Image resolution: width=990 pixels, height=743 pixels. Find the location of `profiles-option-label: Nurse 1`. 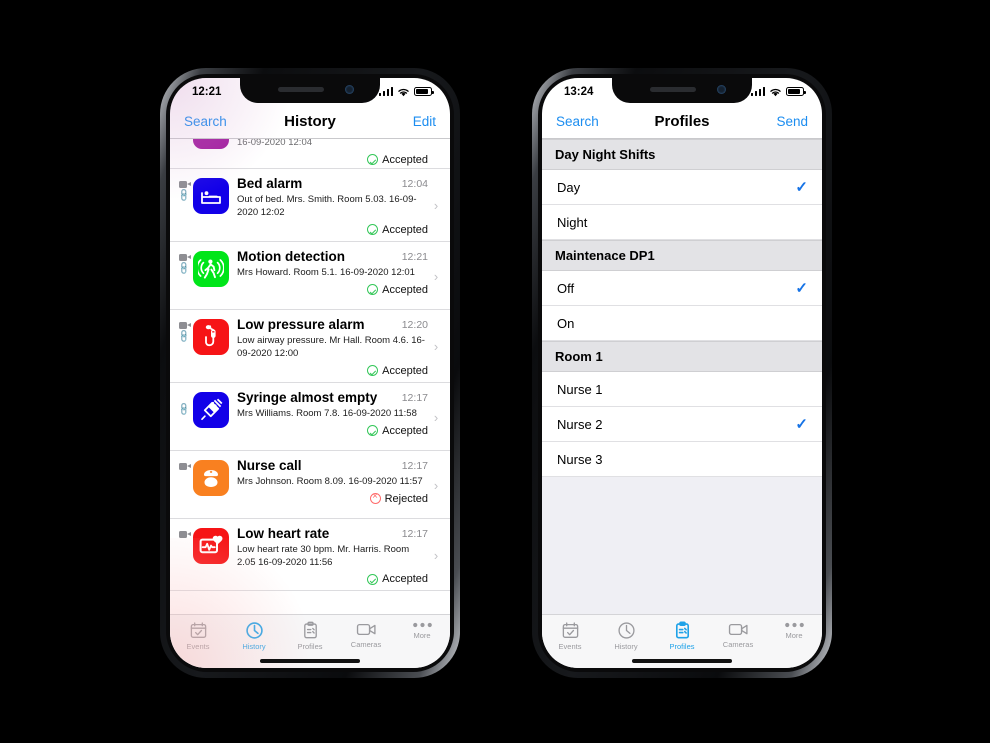

profiles-option-label: Nurse 1 is located at coordinates (580, 389).